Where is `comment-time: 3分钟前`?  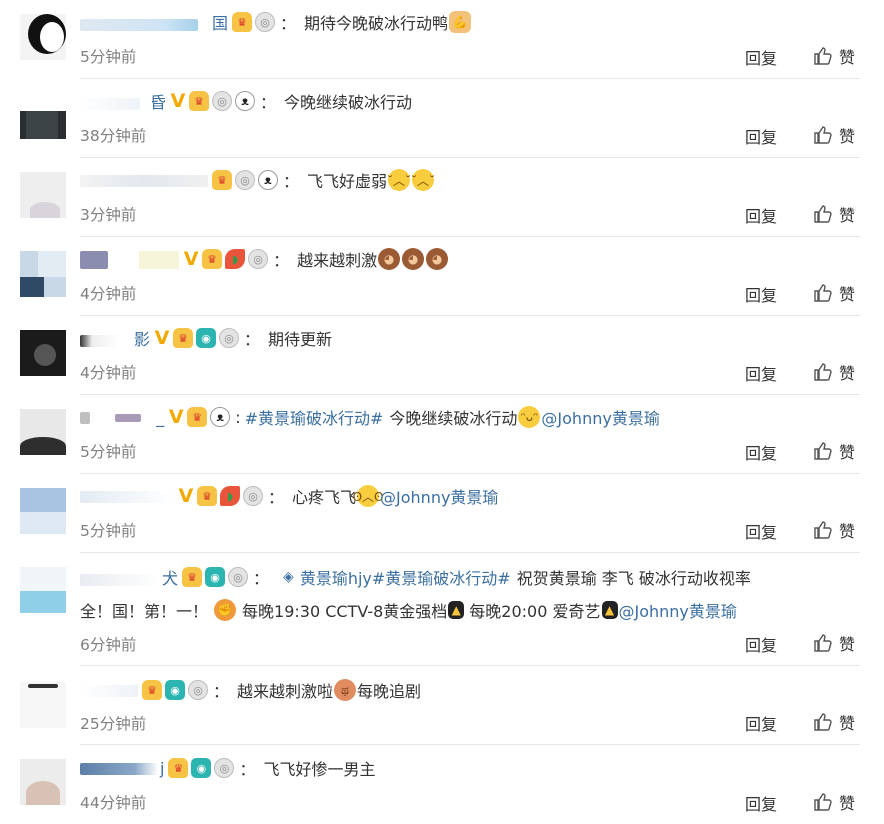
comment-time: 3分钟前 is located at coordinates (108, 215).